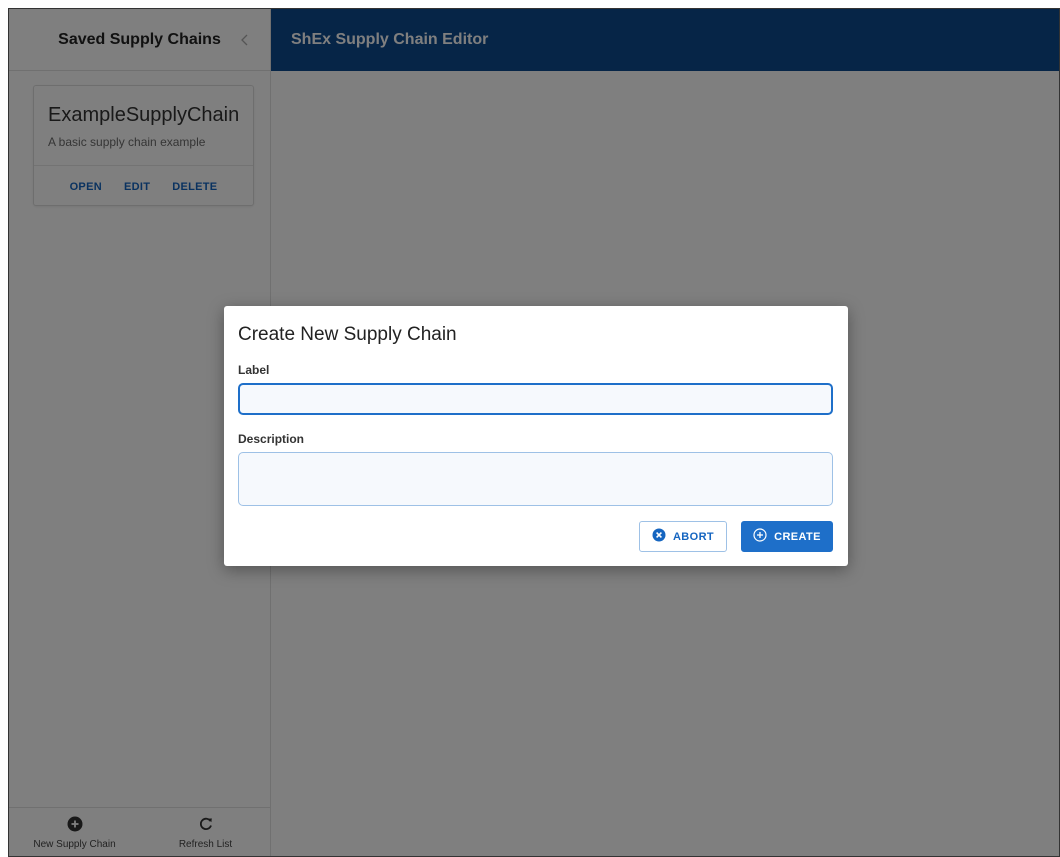  Describe the element at coordinates (254, 370) in the screenshot. I see `label-field-label: Label` at that location.